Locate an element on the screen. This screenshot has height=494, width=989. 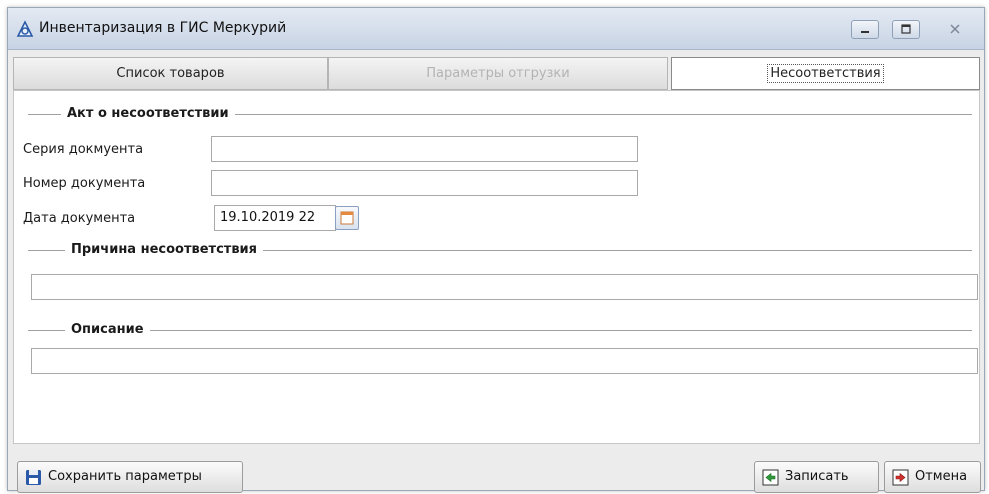
tab-label: Несоответствия is located at coordinates (825, 73).